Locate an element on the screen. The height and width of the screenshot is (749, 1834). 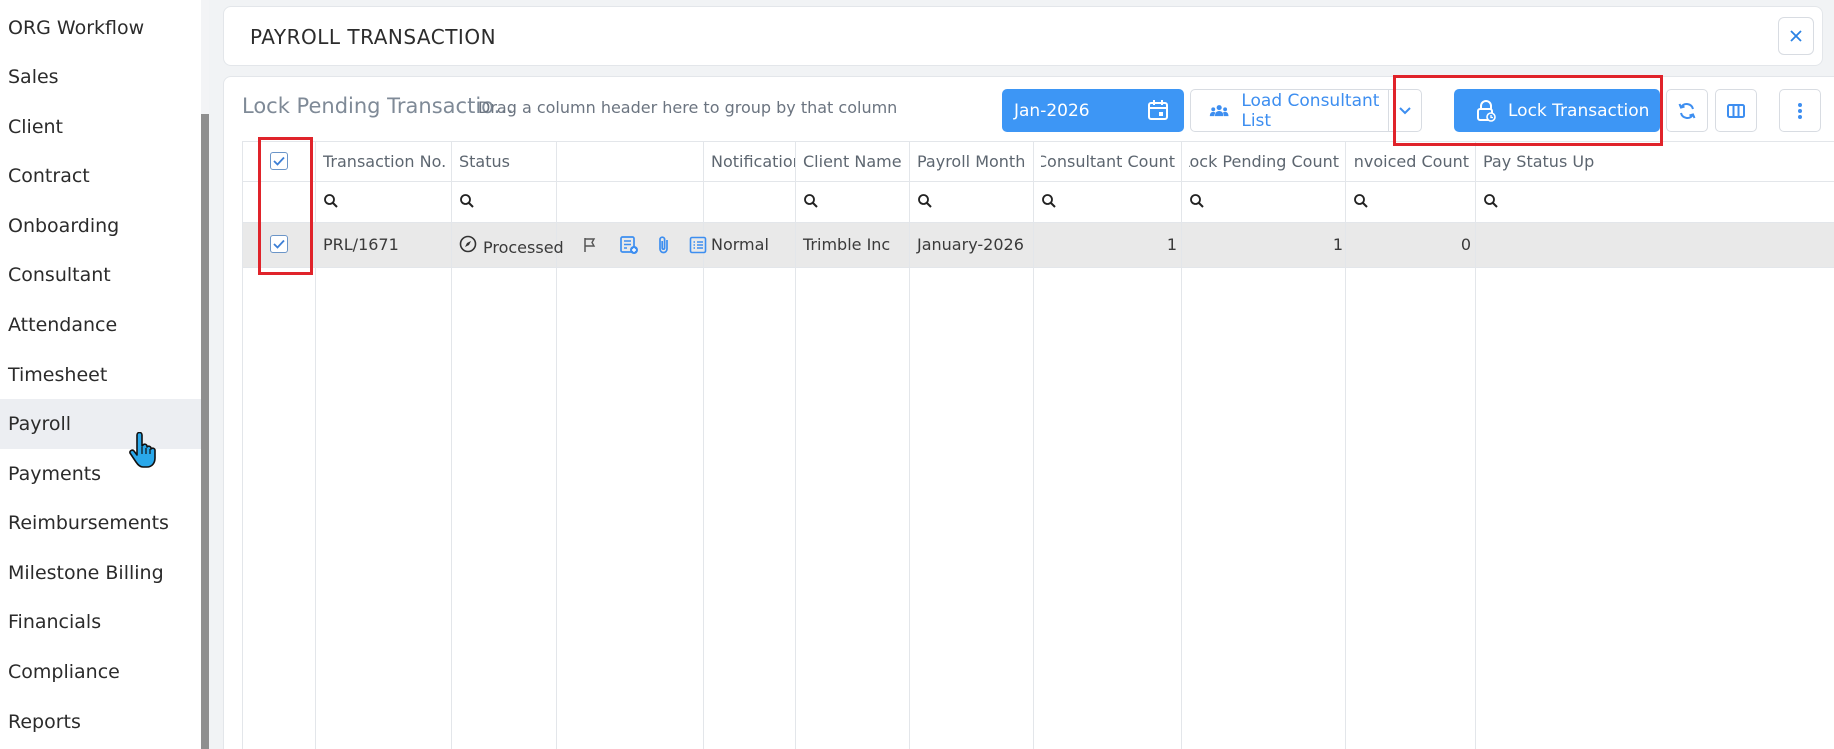
refresh-button is located at coordinates (1687, 110).